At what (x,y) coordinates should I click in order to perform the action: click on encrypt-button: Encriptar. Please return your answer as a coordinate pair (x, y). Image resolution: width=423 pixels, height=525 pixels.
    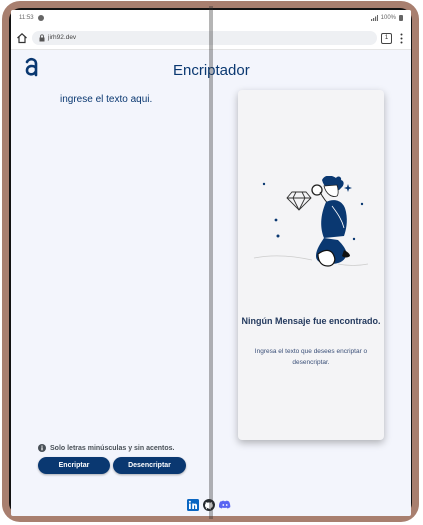
    Looking at the image, I should click on (74, 465).